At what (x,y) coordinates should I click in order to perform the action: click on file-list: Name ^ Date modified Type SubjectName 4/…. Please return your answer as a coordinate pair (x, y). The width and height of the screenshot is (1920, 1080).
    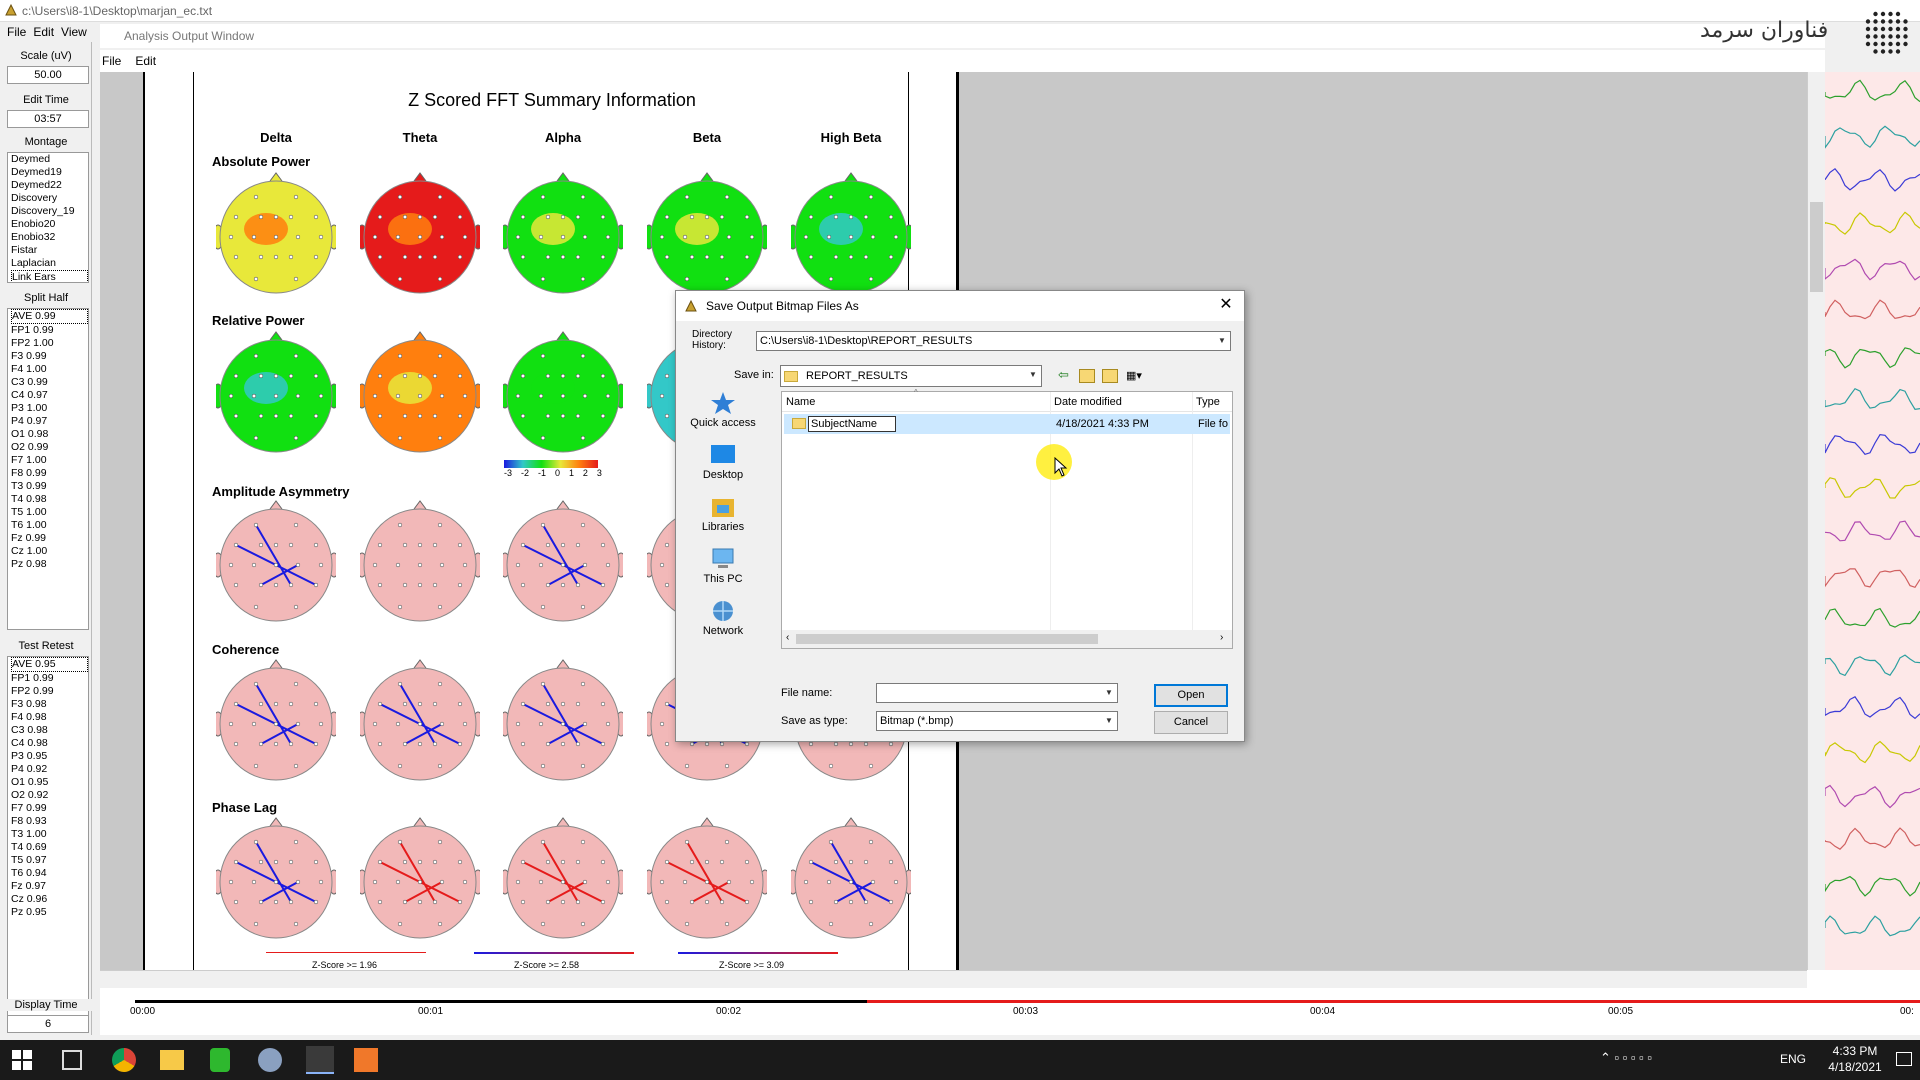
    Looking at the image, I should click on (1007, 518).